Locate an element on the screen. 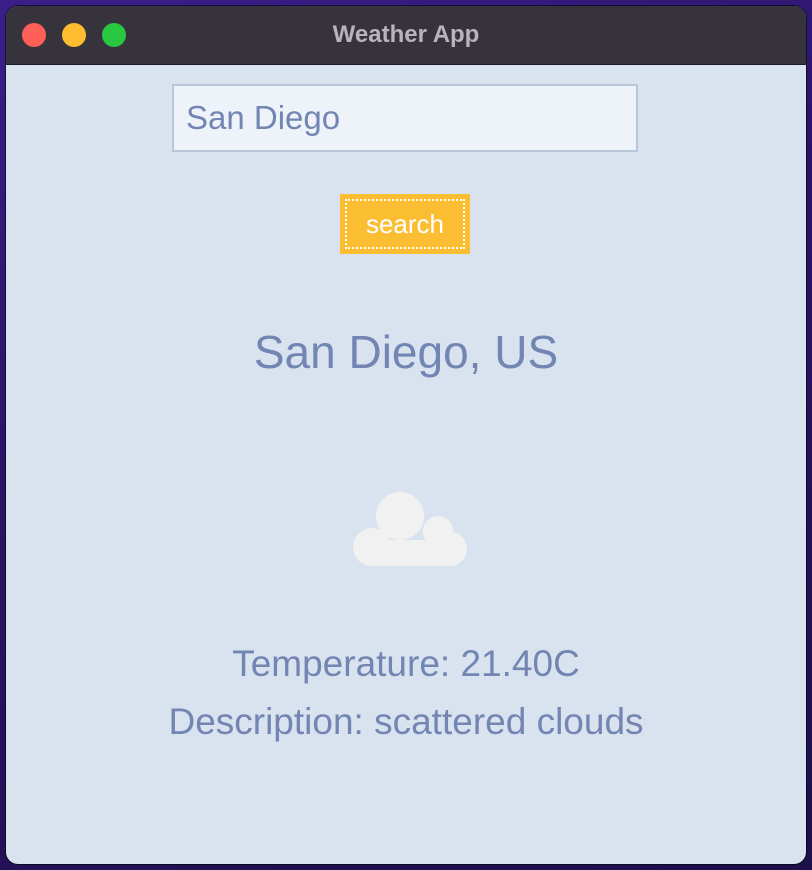  description-label: Description: scattered clouds is located at coordinates (406, 721).